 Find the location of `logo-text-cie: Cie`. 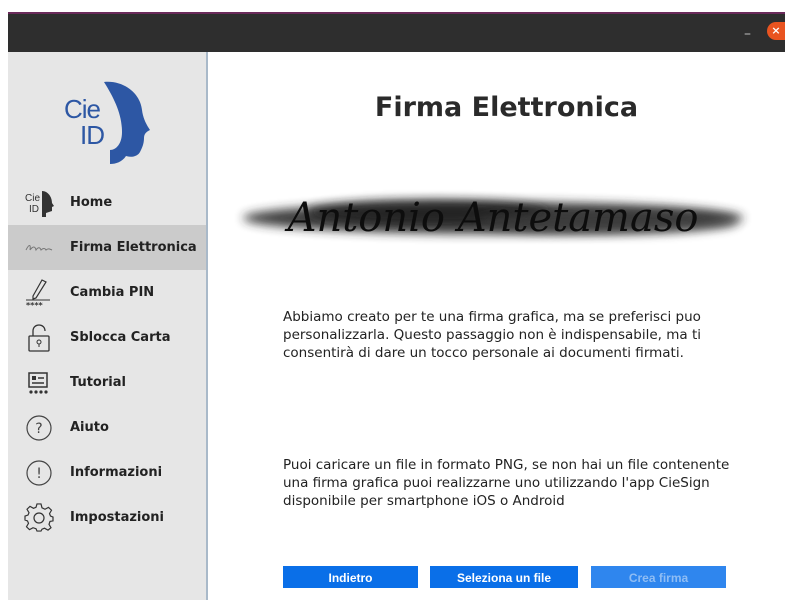

logo-text-cie: Cie is located at coordinates (82, 109).